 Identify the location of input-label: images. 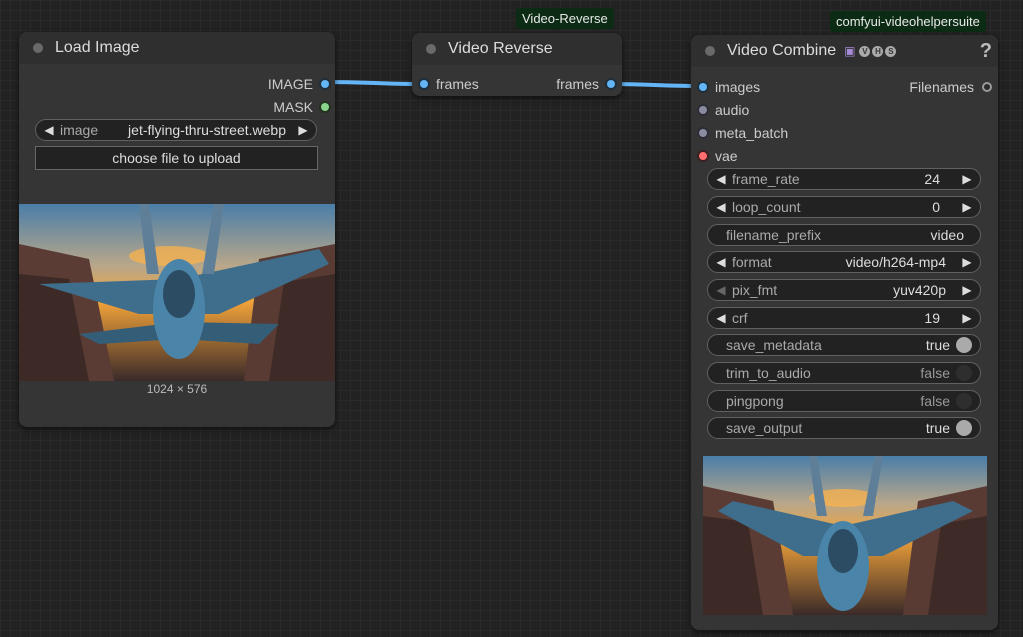
(738, 87).